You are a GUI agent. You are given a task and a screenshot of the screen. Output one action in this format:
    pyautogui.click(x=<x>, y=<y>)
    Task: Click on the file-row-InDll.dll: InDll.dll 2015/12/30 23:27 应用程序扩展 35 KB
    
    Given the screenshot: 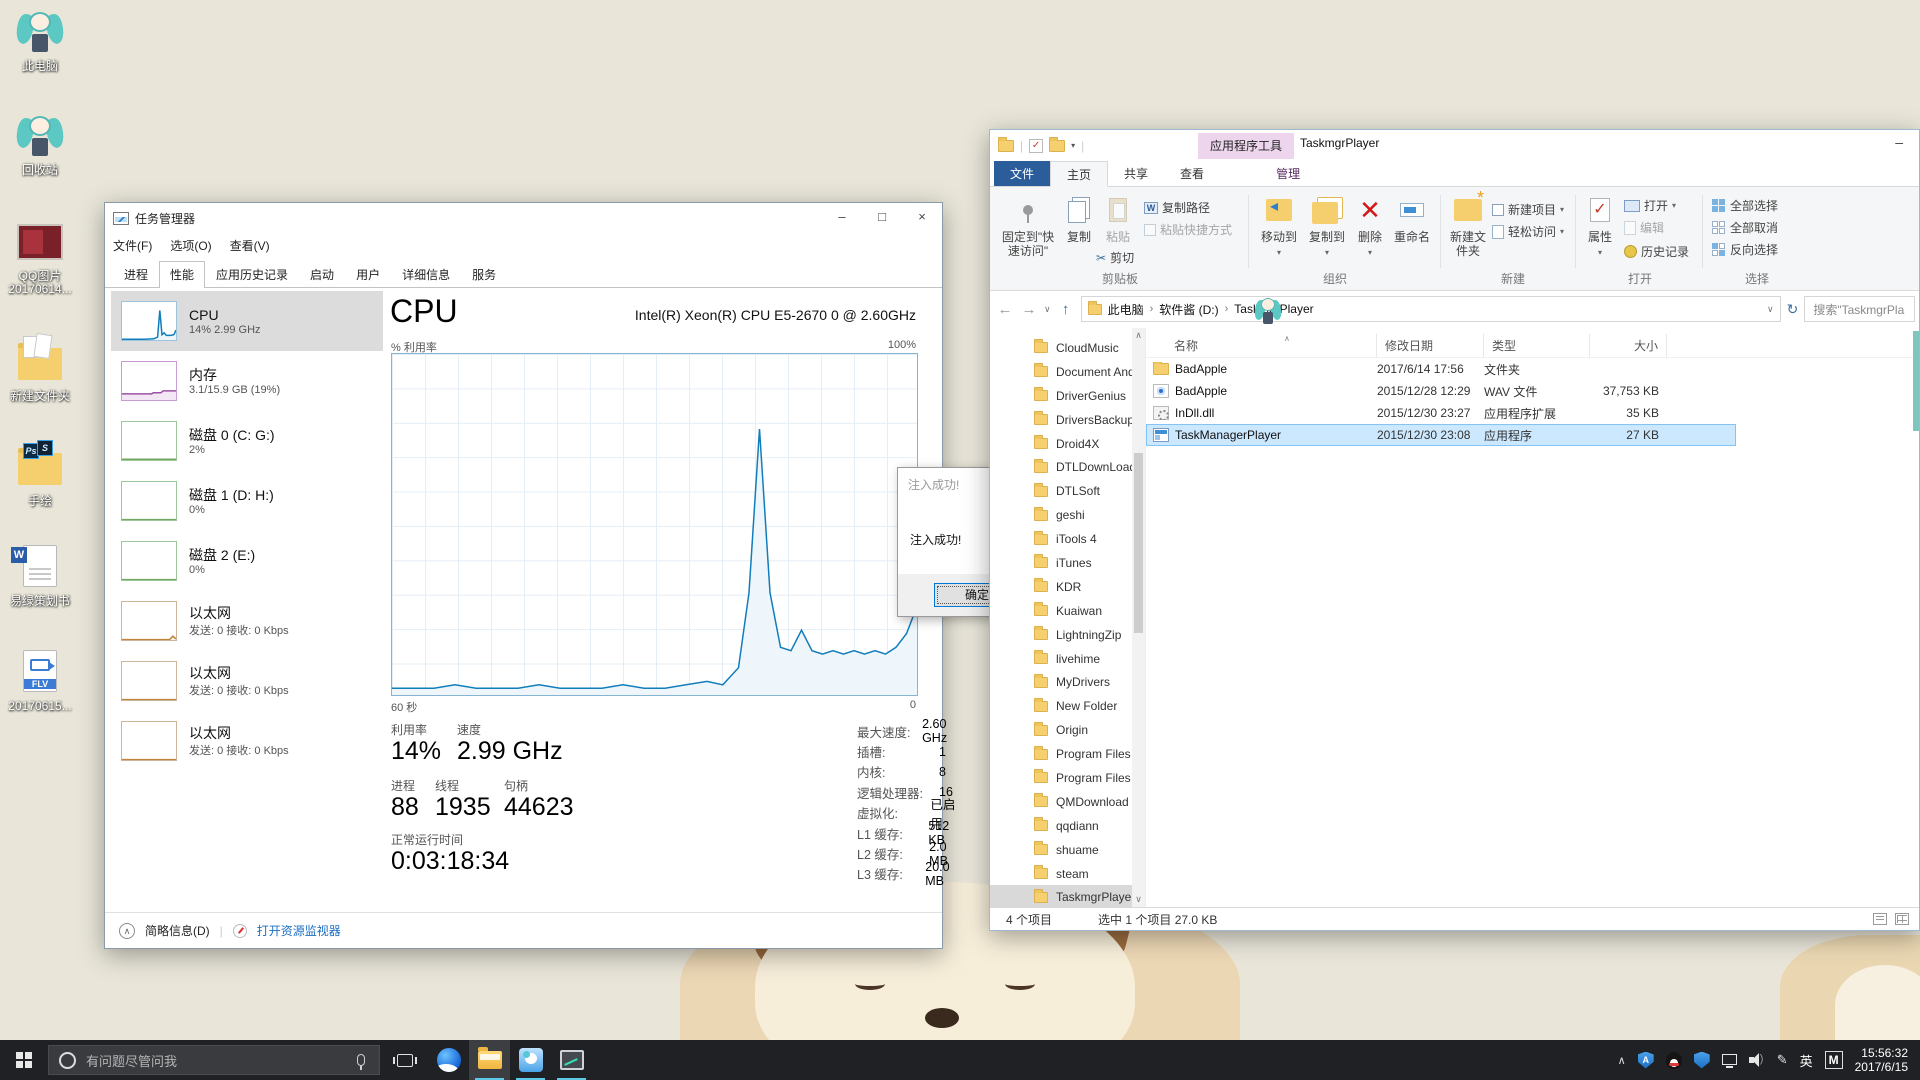 What is the action you would take?
    pyautogui.click(x=1441, y=413)
    